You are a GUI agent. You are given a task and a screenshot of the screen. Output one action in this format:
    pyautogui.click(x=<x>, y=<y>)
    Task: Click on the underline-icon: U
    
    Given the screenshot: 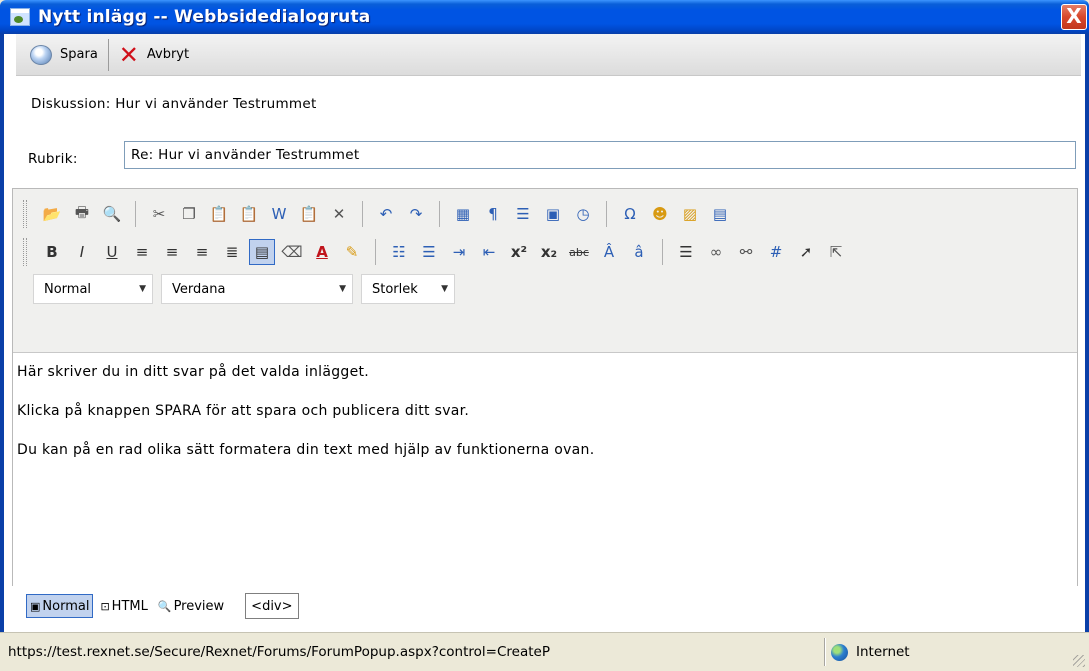 What is the action you would take?
    pyautogui.click(x=112, y=252)
    